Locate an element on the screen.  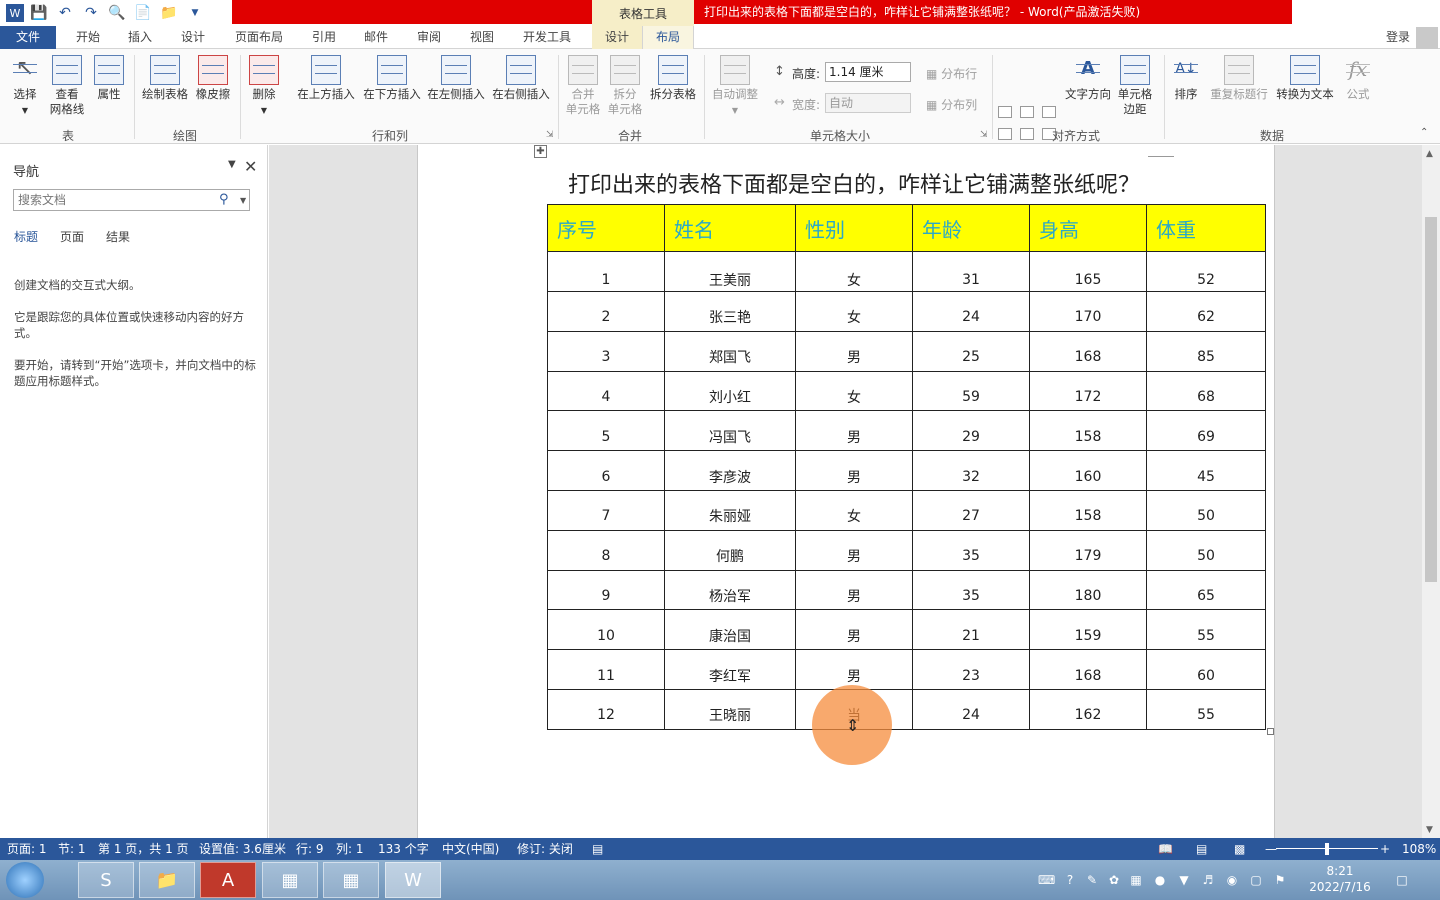
cell-name: 刘小红 is located at coordinates (730, 391).